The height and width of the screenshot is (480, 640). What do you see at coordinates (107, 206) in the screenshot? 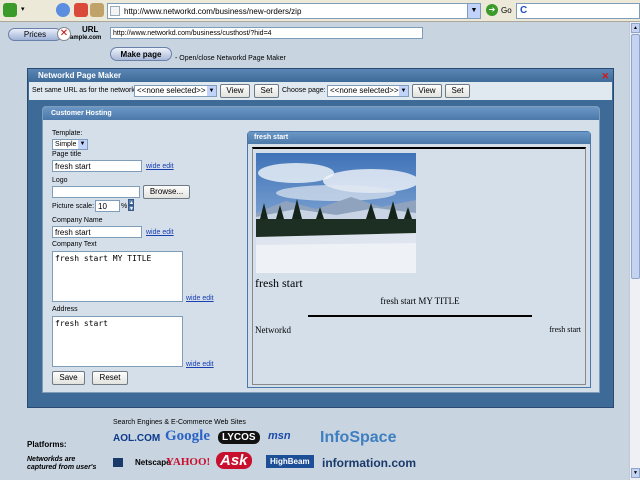
I see `picture-scale-input: 10` at bounding box center [107, 206].